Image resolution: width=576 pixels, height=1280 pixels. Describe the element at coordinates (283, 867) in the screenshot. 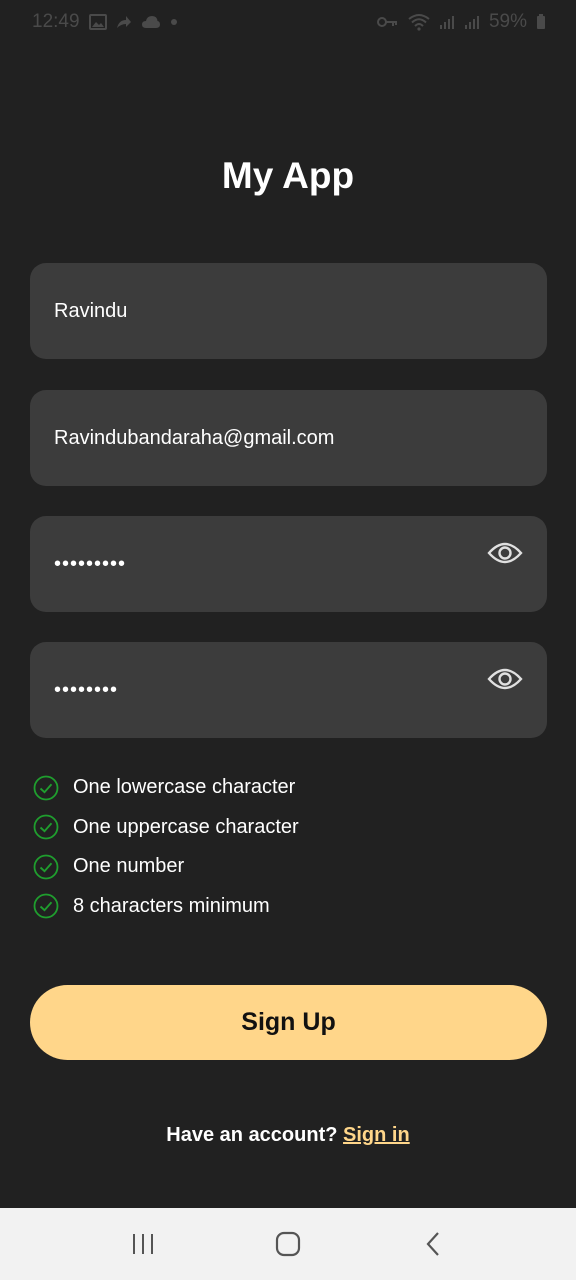

I see `requirement-item: One number` at that location.